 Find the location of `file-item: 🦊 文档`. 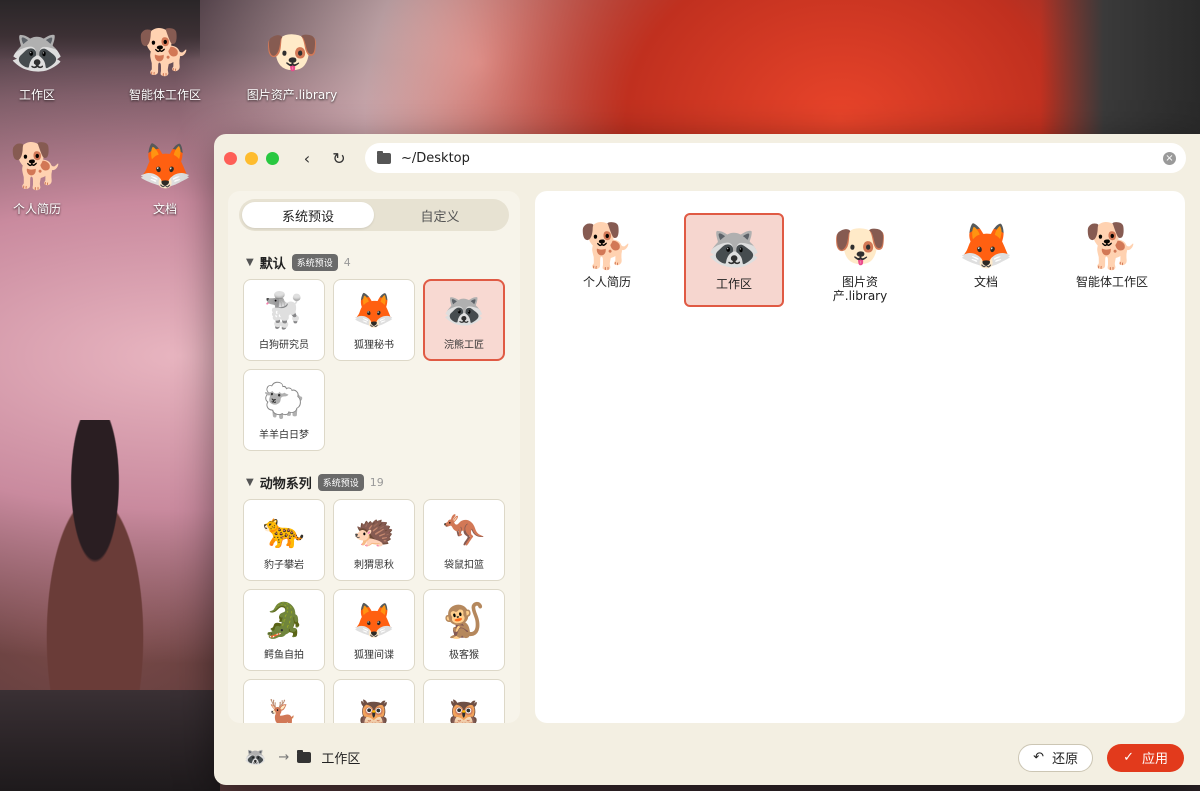

file-item: 🦊 文档 is located at coordinates (986, 260).